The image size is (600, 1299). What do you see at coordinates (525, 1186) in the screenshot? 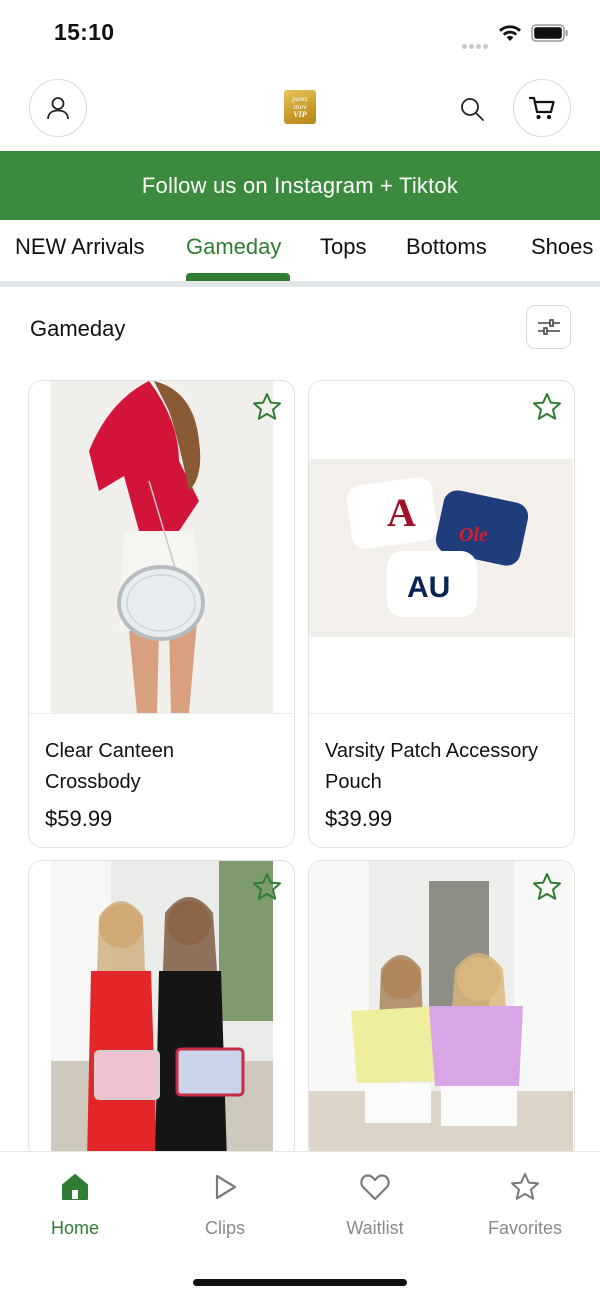
I see `star-icon` at bounding box center [525, 1186].